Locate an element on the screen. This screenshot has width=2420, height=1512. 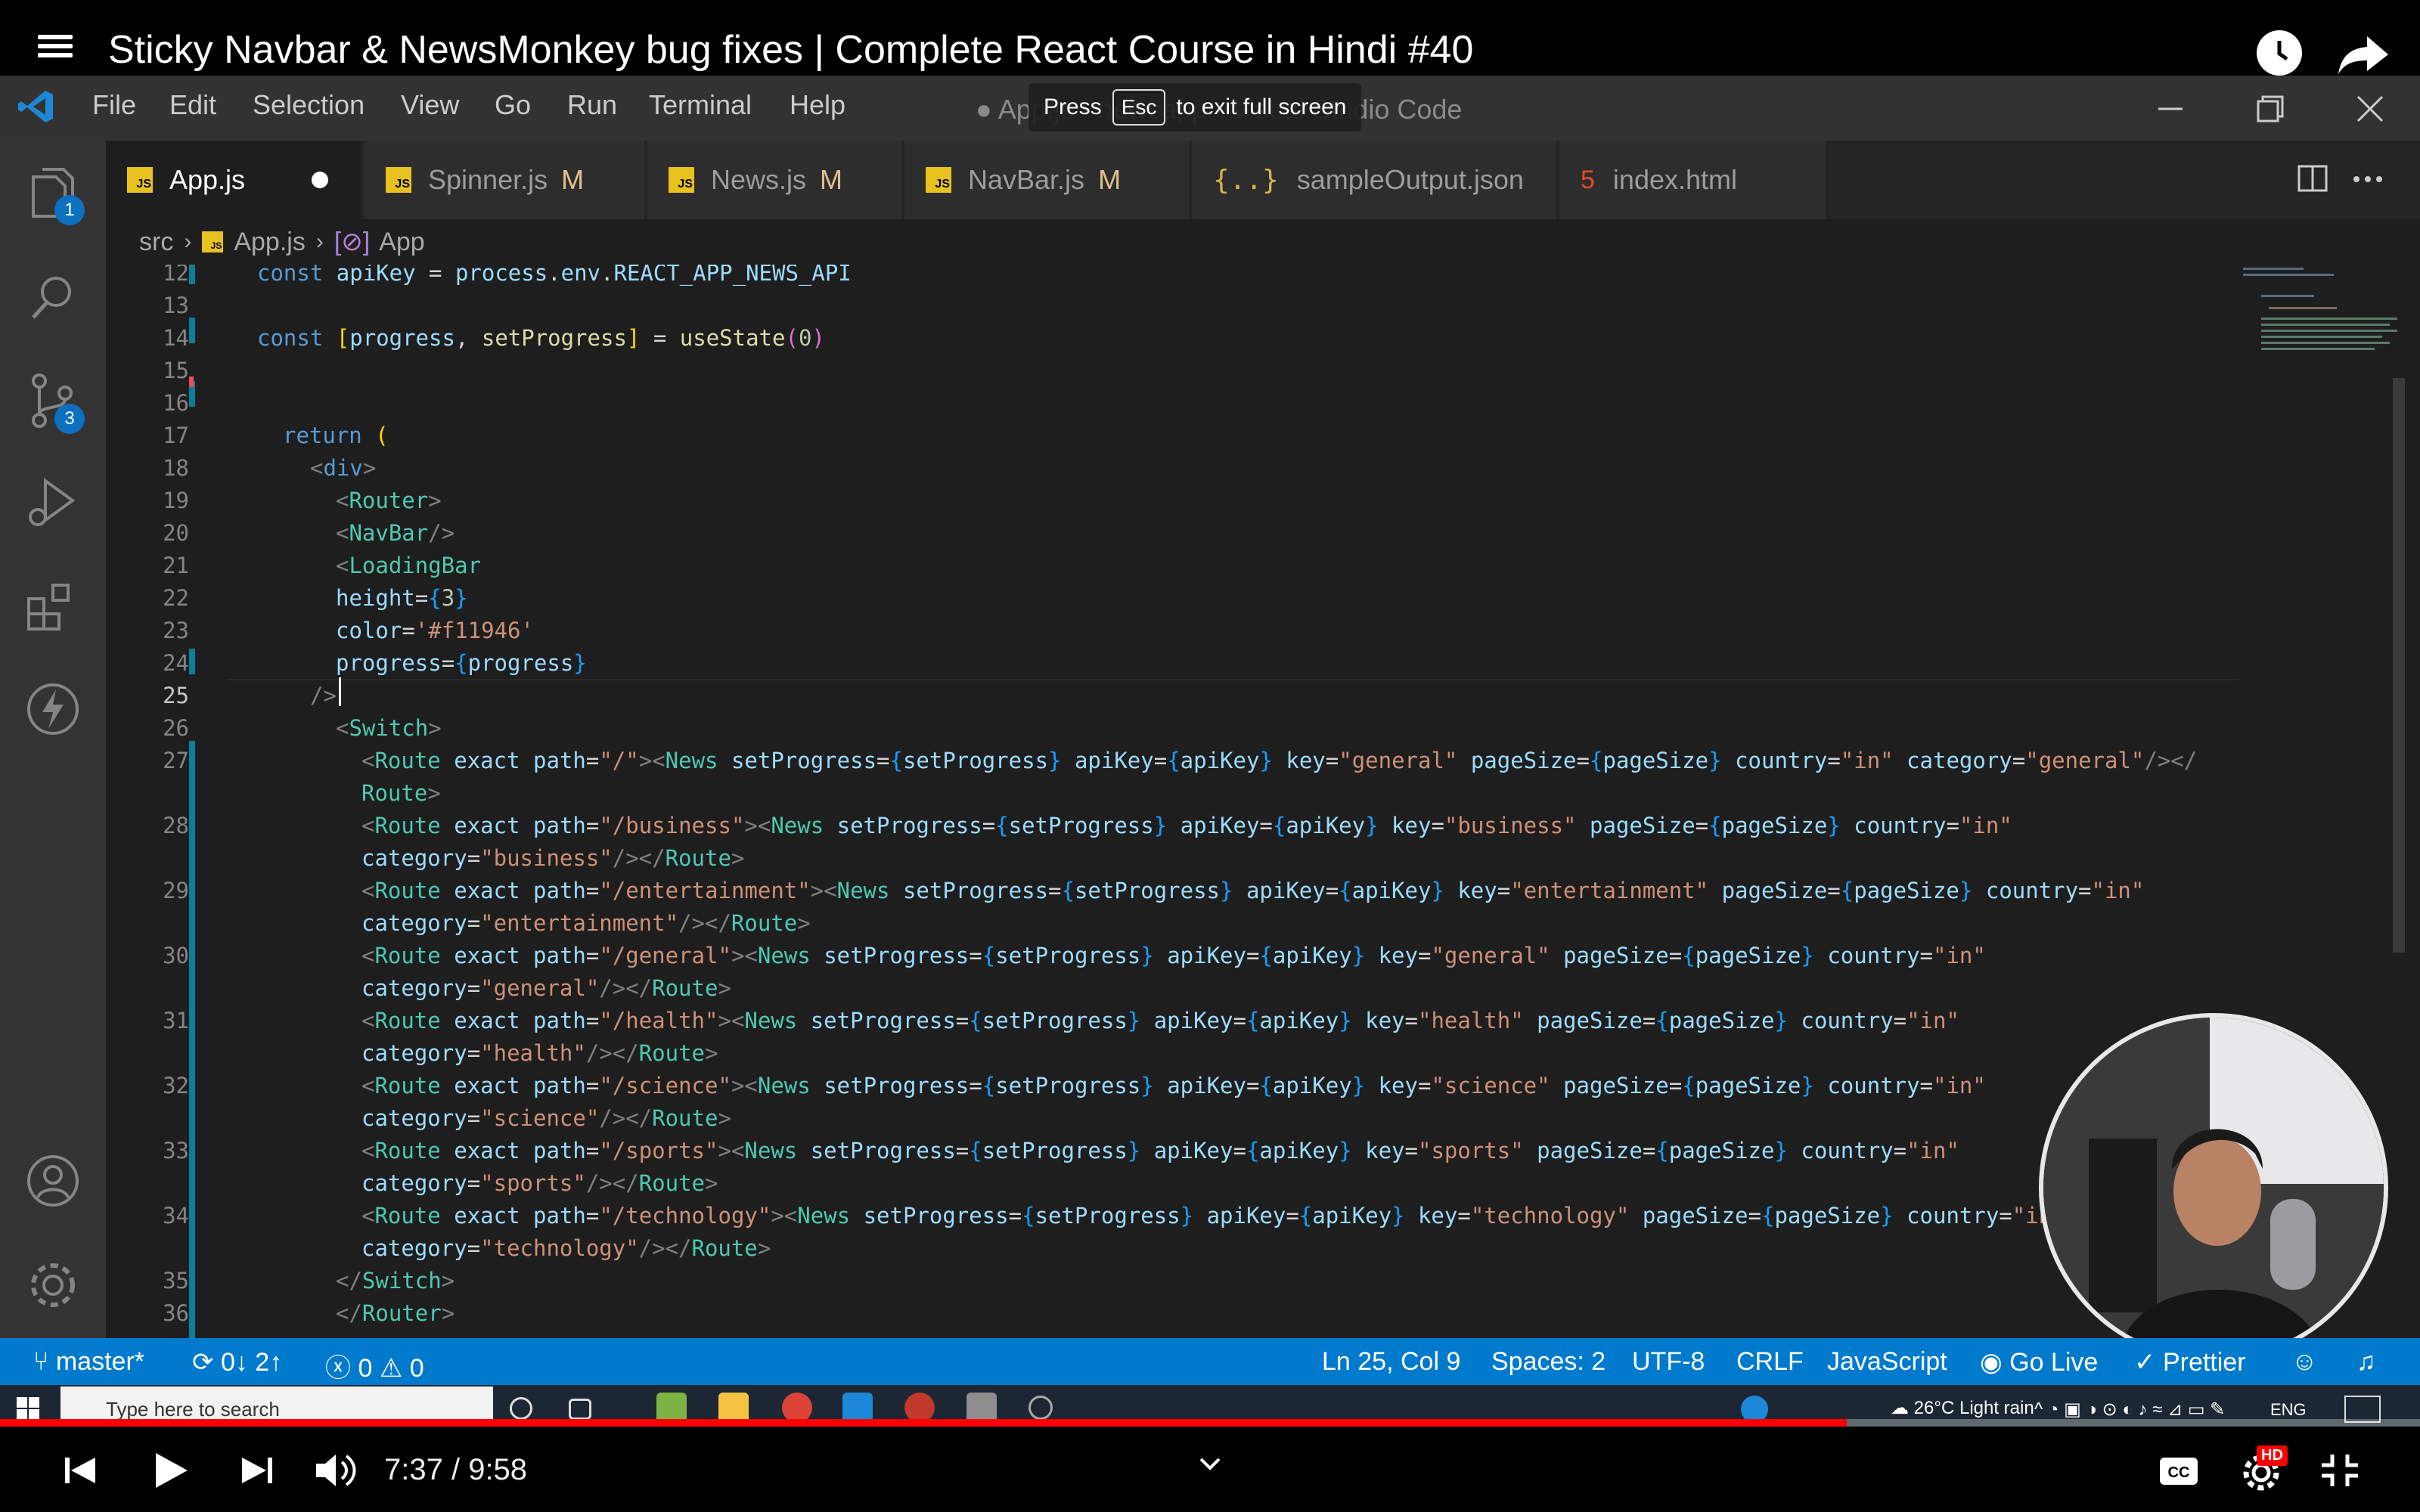
text-cursor is located at coordinates (340, 692).